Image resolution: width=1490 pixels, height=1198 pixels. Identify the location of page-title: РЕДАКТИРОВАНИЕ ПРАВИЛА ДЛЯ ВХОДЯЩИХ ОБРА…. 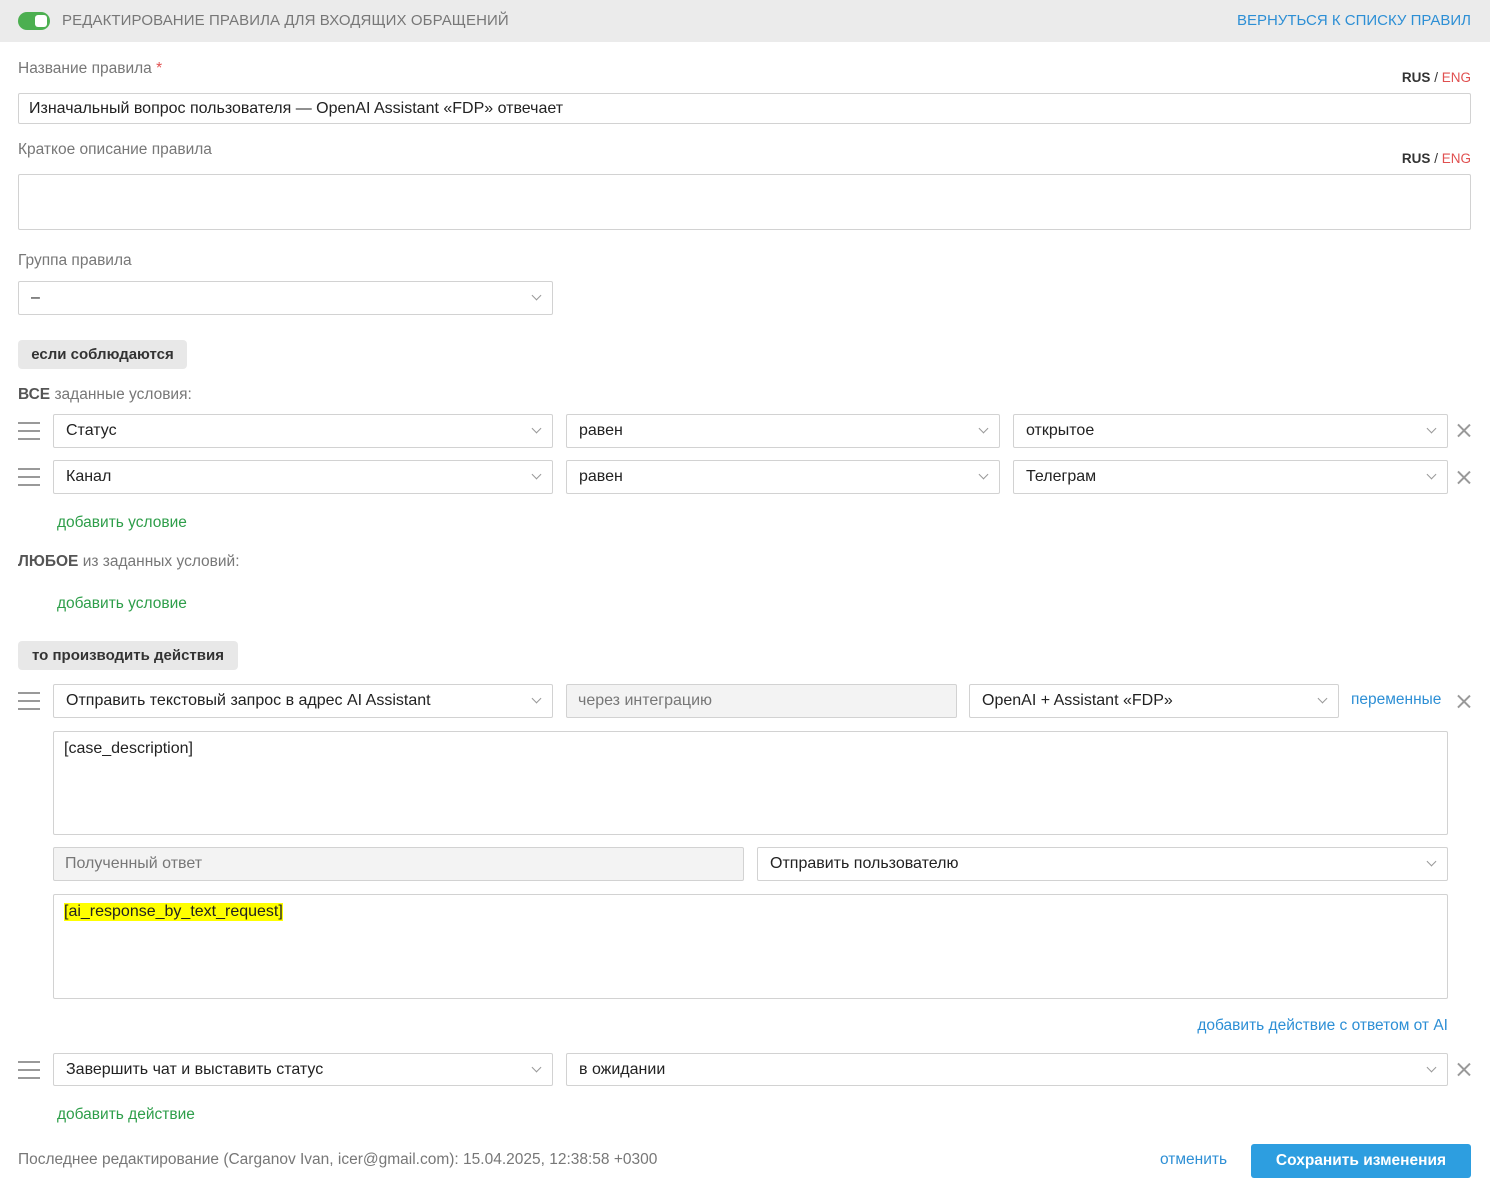
(285, 20).